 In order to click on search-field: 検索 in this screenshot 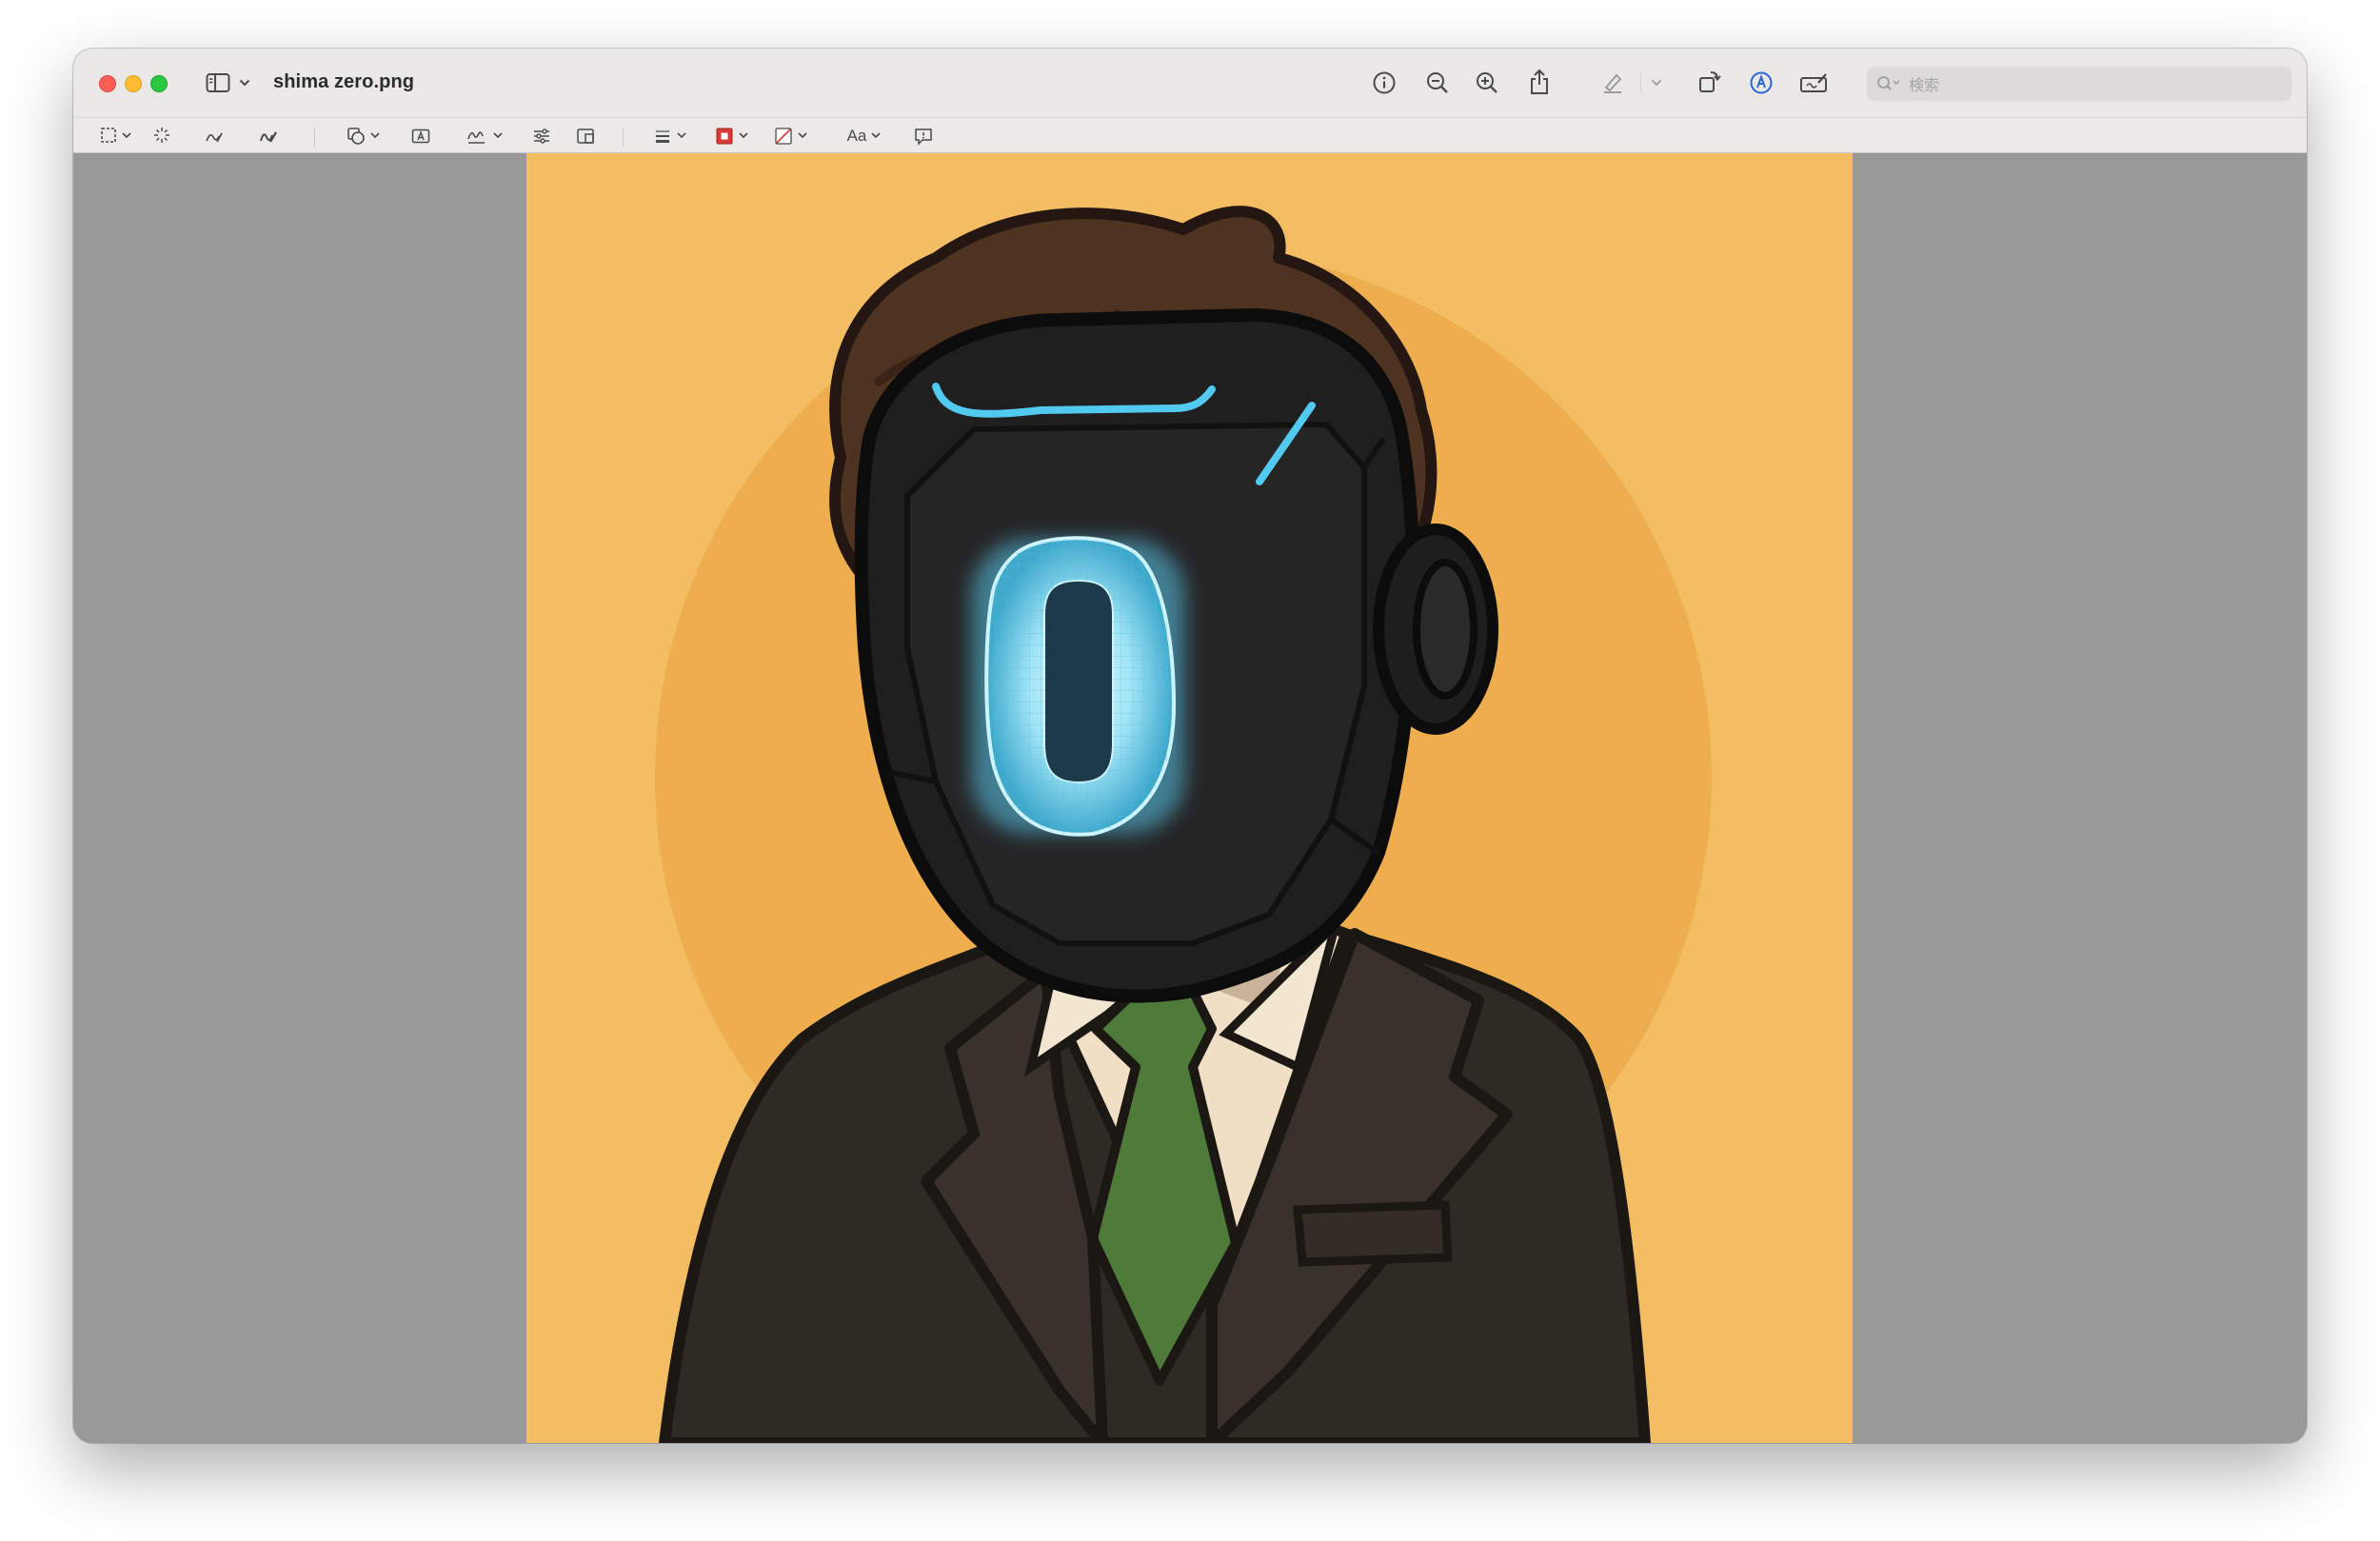, I will do `click(2079, 84)`.